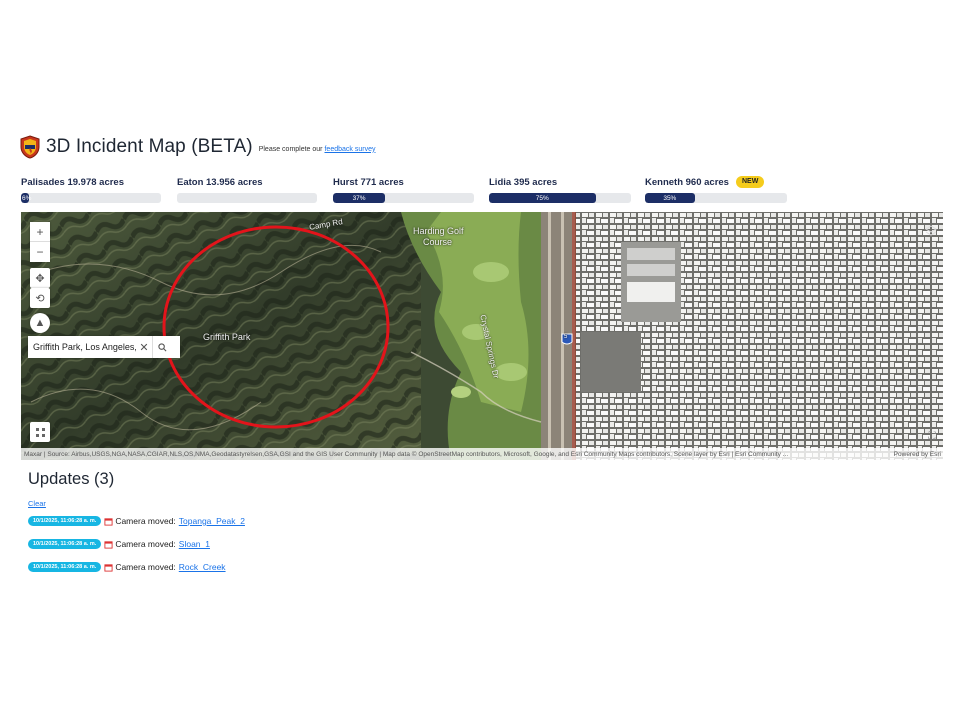 This screenshot has height=720, width=960. What do you see at coordinates (438, 242) in the screenshot?
I see `map-label-golf-course: Course` at bounding box center [438, 242].